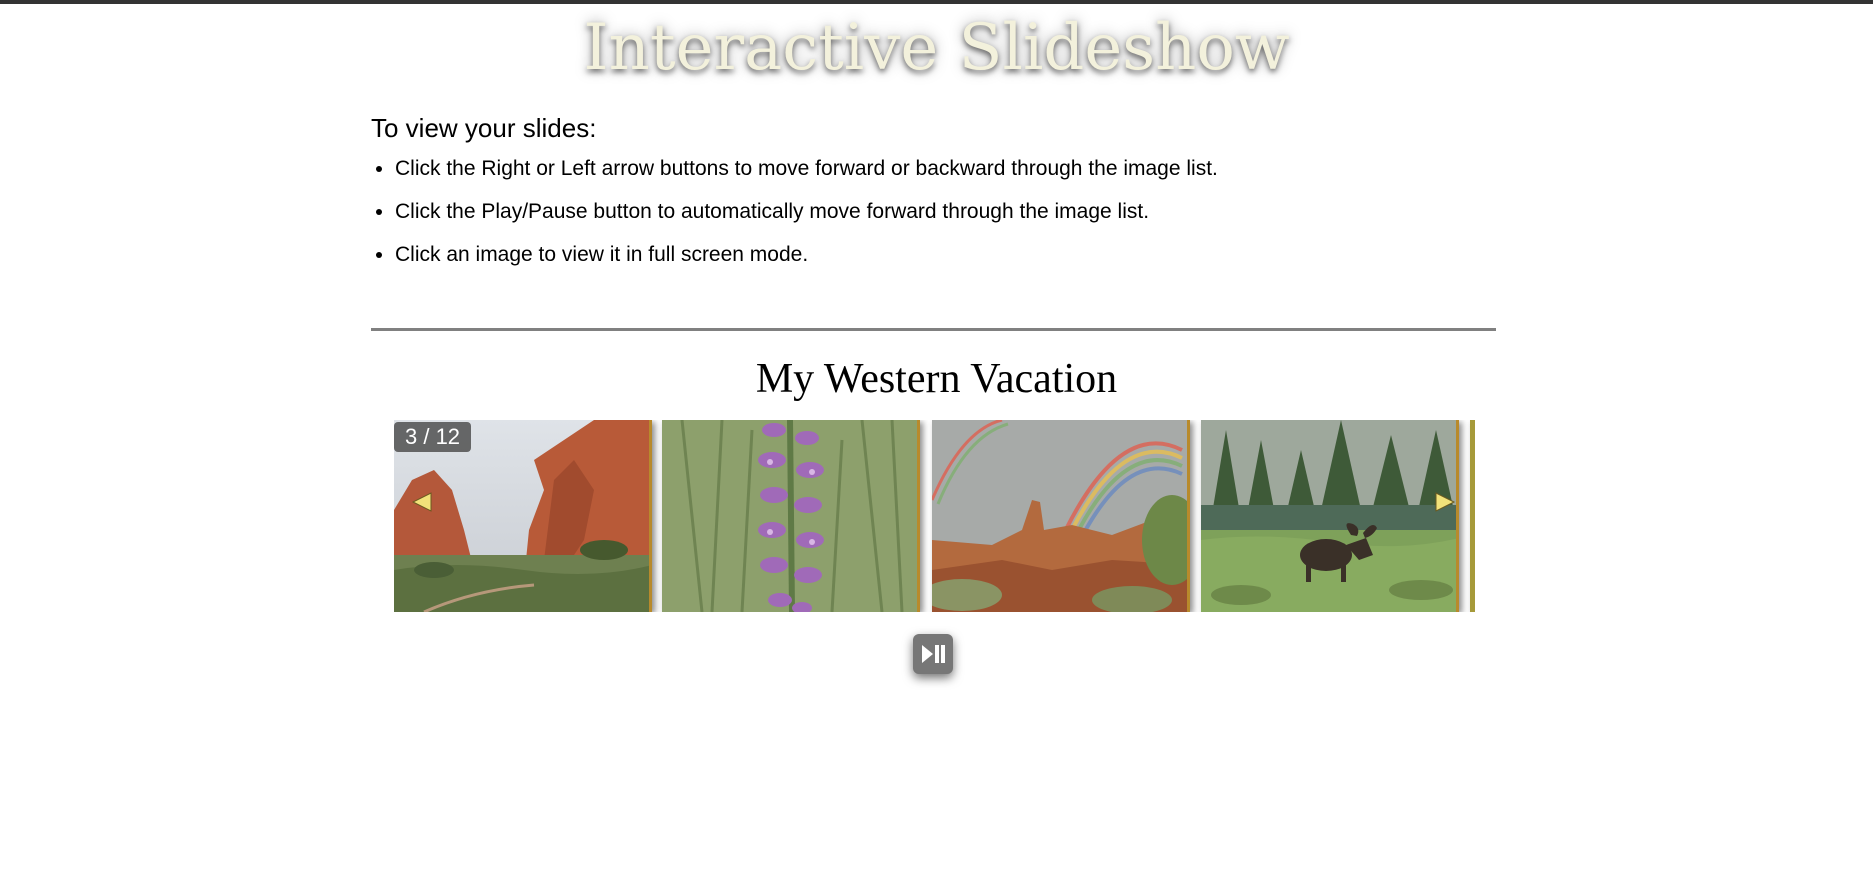 This screenshot has width=1873, height=874. I want to click on top-border, so click(936, 2).